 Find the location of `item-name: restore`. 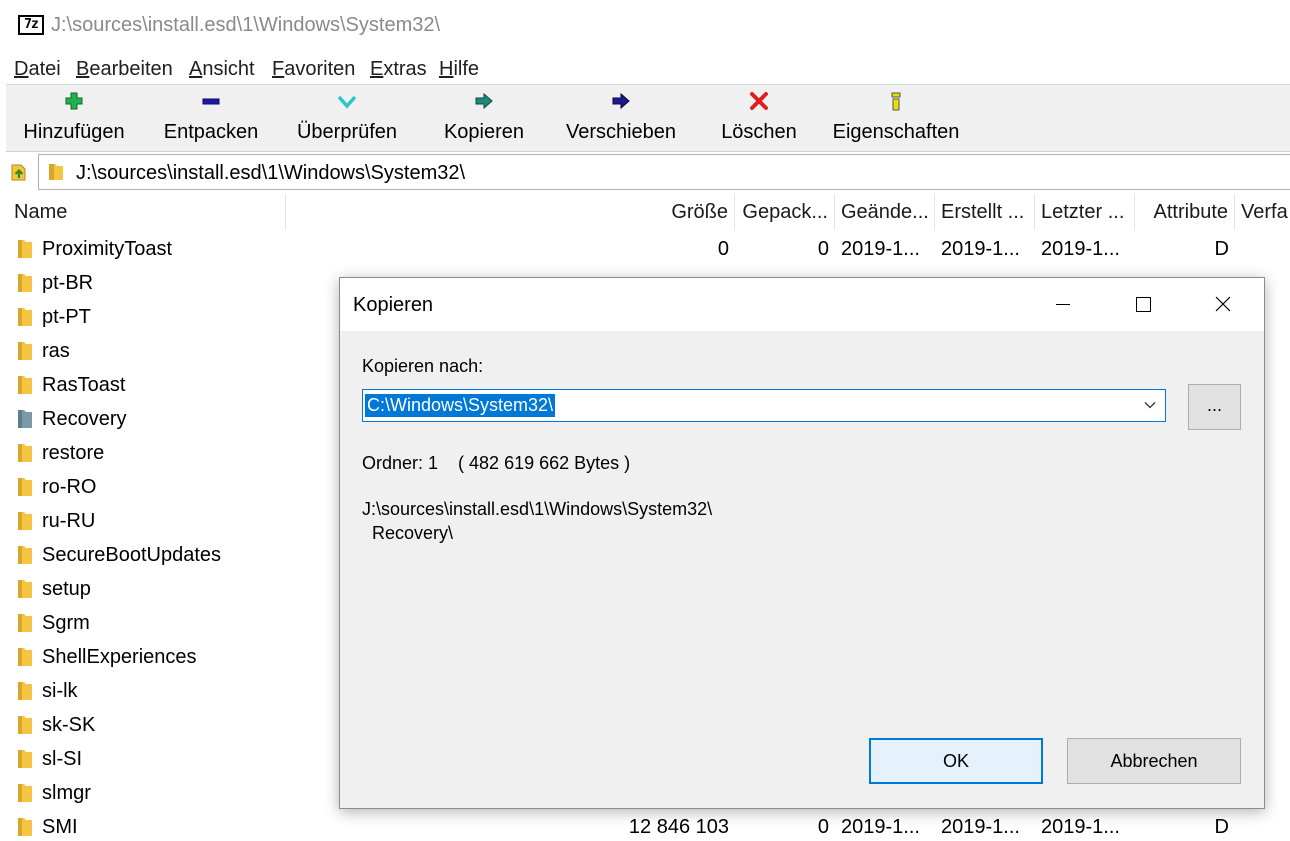

item-name: restore is located at coordinates (73, 453).